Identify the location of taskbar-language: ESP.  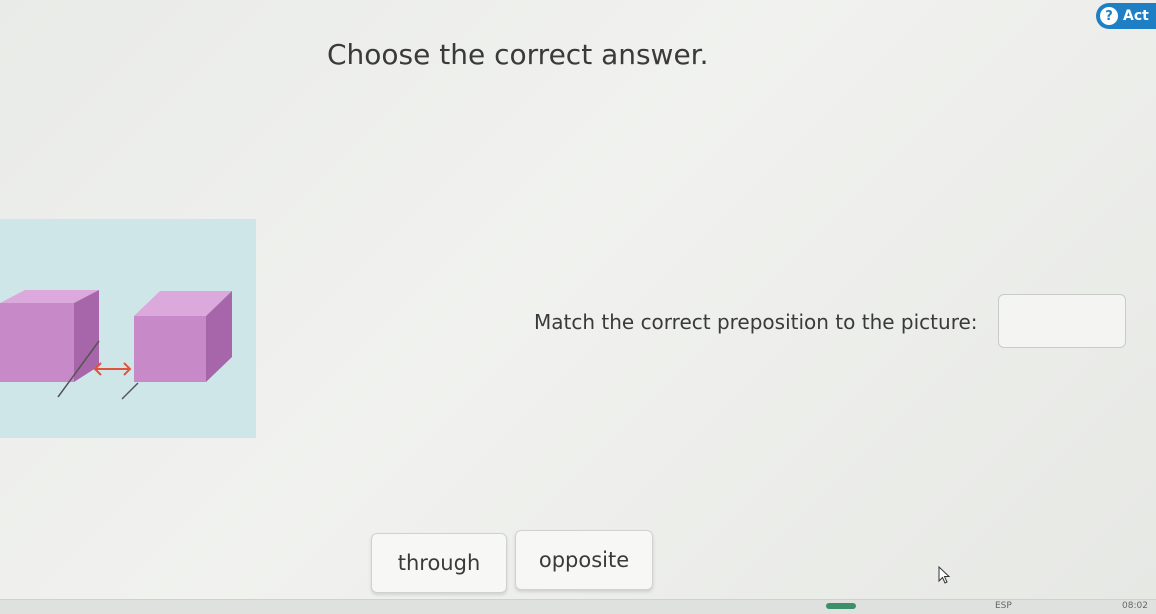
(1003, 606).